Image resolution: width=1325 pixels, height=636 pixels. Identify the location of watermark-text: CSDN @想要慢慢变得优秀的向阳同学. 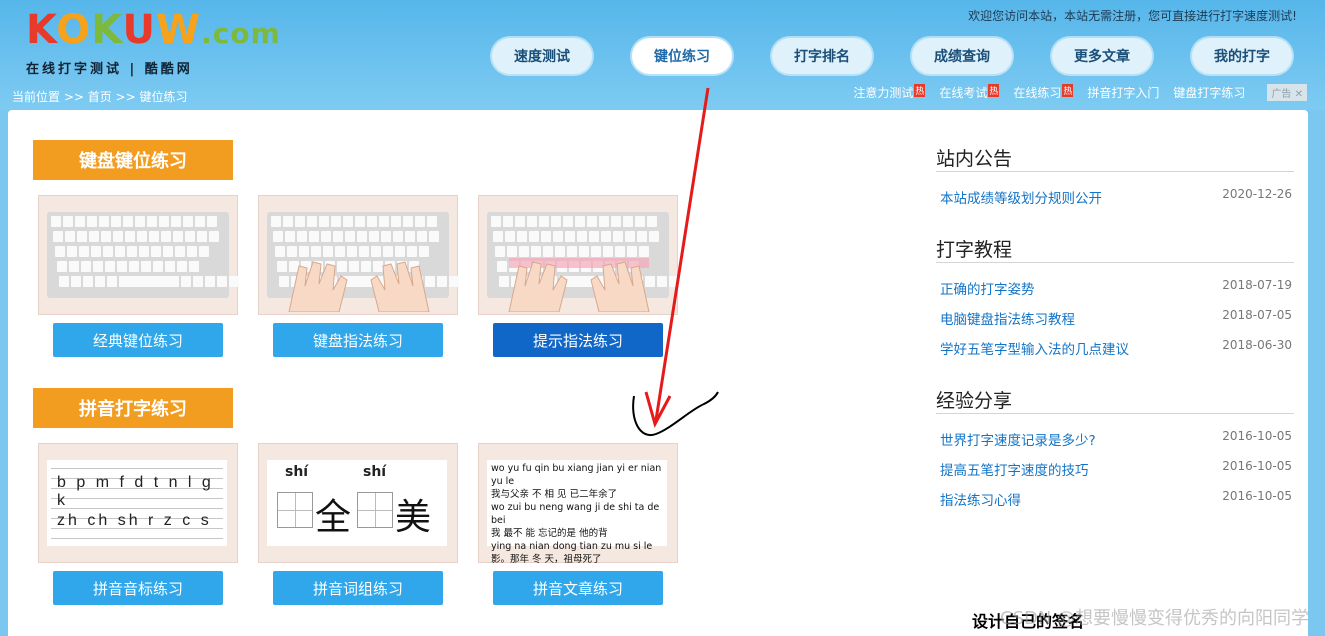
(1155, 618).